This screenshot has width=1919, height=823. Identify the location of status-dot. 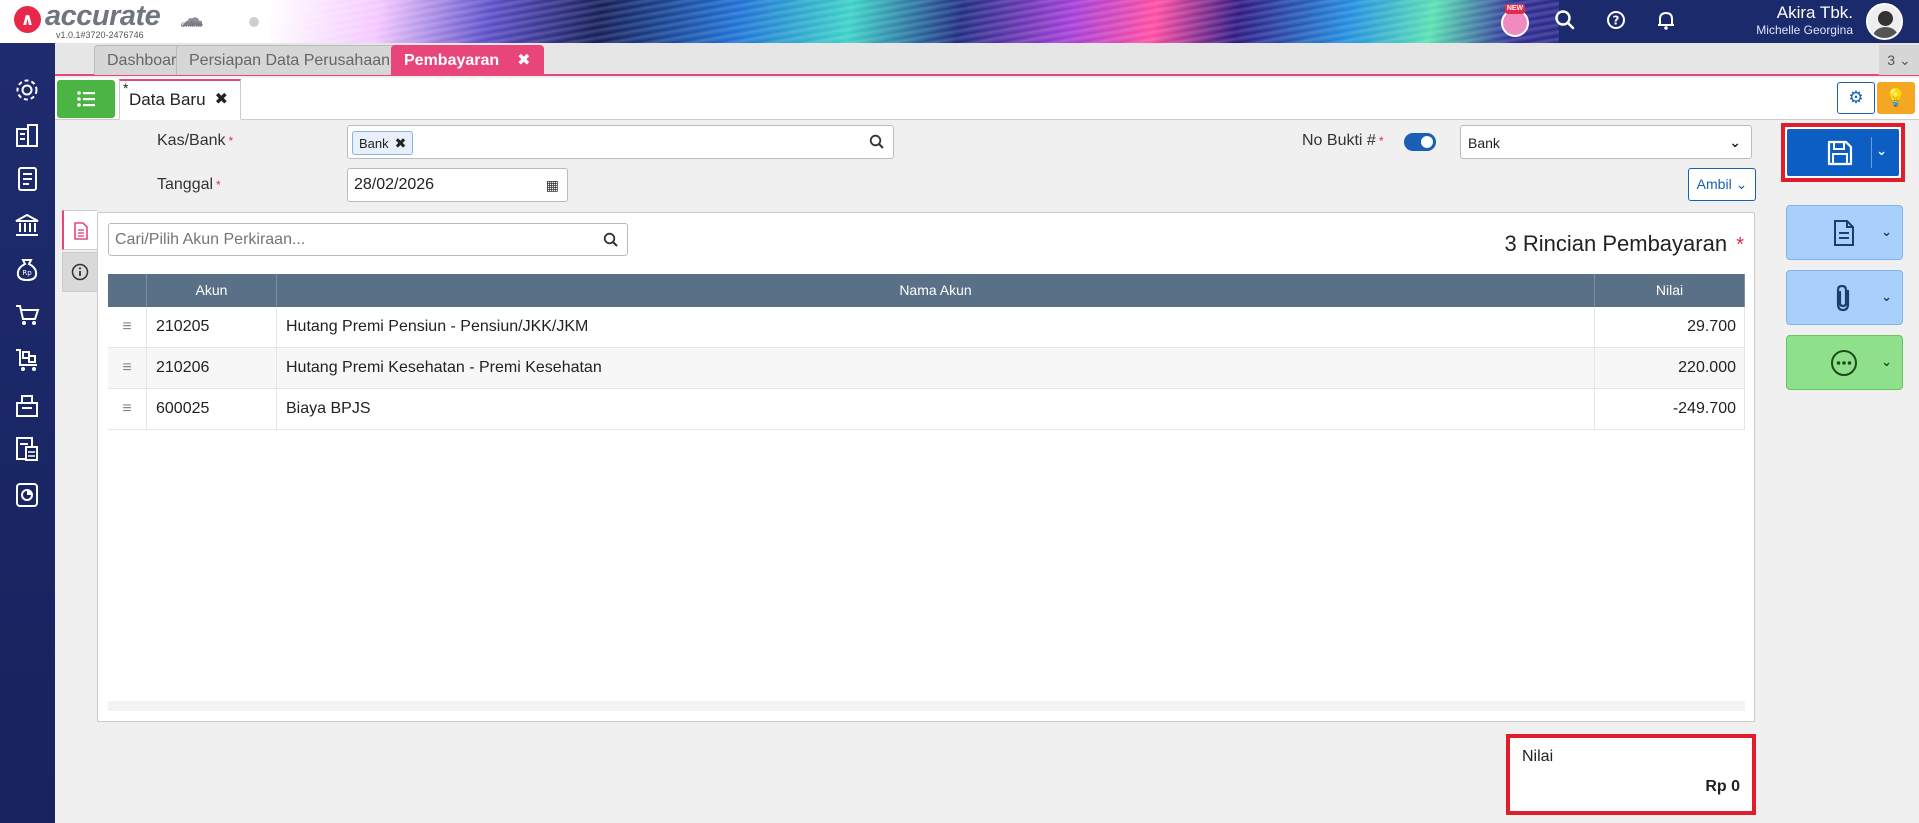
(254, 22).